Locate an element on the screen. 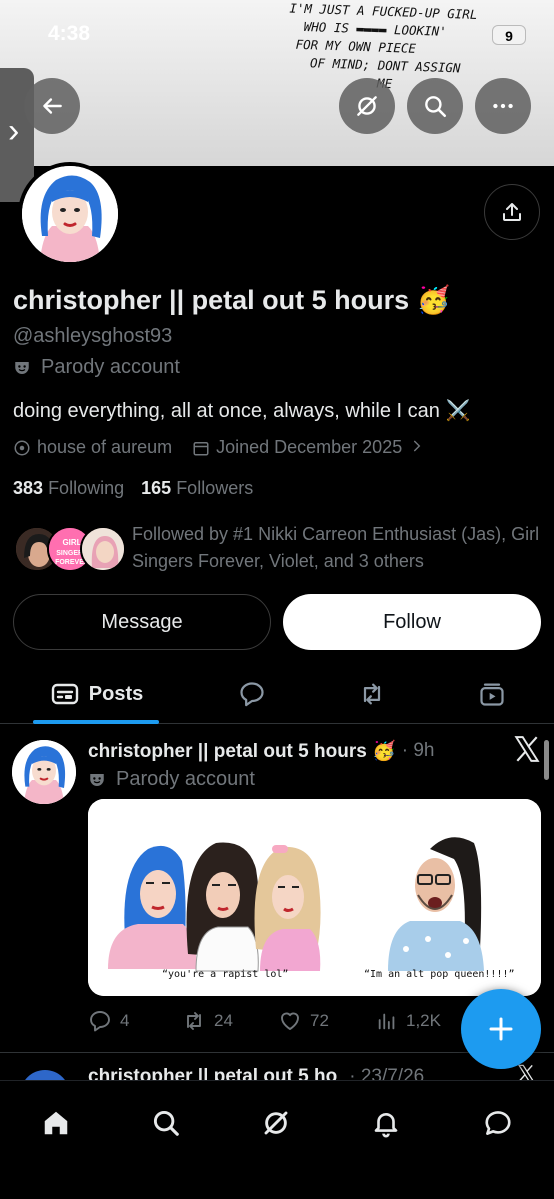 The width and height of the screenshot is (554, 1199). media-icon is located at coordinates (492, 694).